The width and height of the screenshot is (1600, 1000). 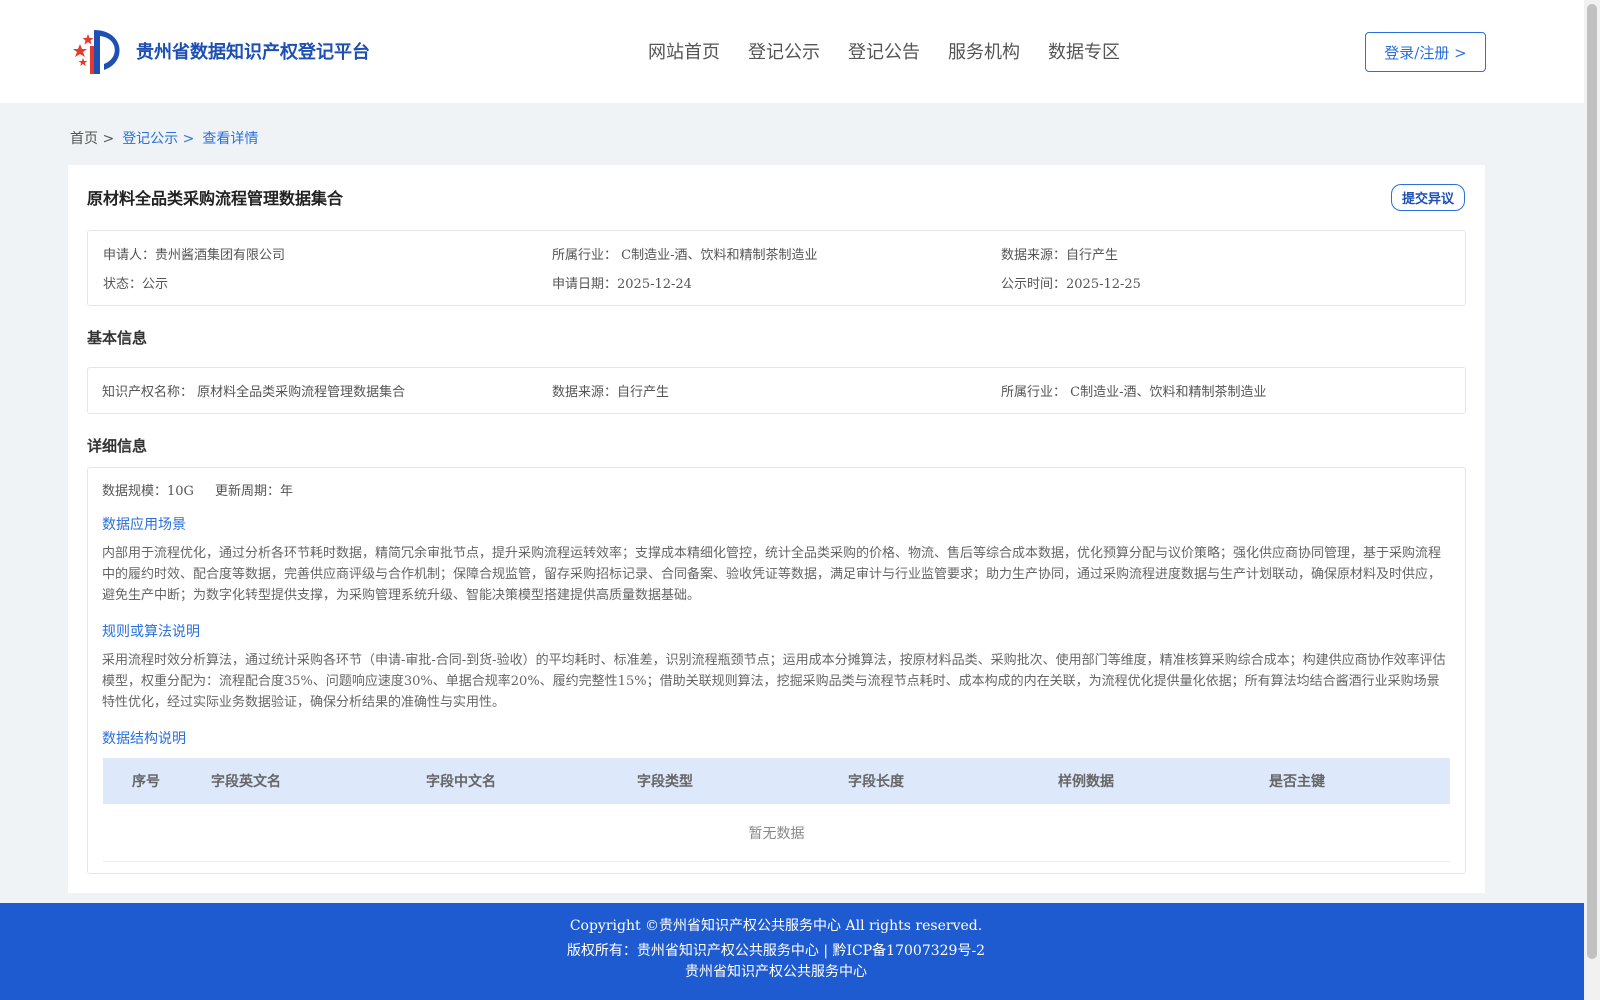 What do you see at coordinates (1134, 392) in the screenshot?
I see `basic-industry: 所属行业： C制造业-酒、饮料和精制茶制造业` at bounding box center [1134, 392].